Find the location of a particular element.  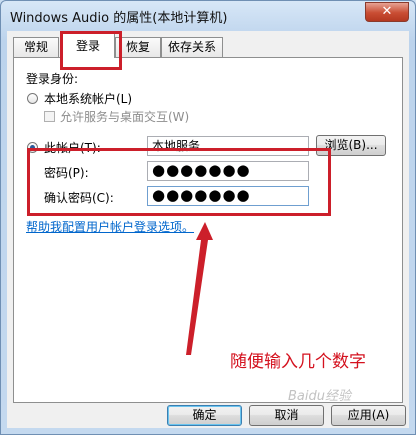

close-icon: ✕ is located at coordinates (387, 11).